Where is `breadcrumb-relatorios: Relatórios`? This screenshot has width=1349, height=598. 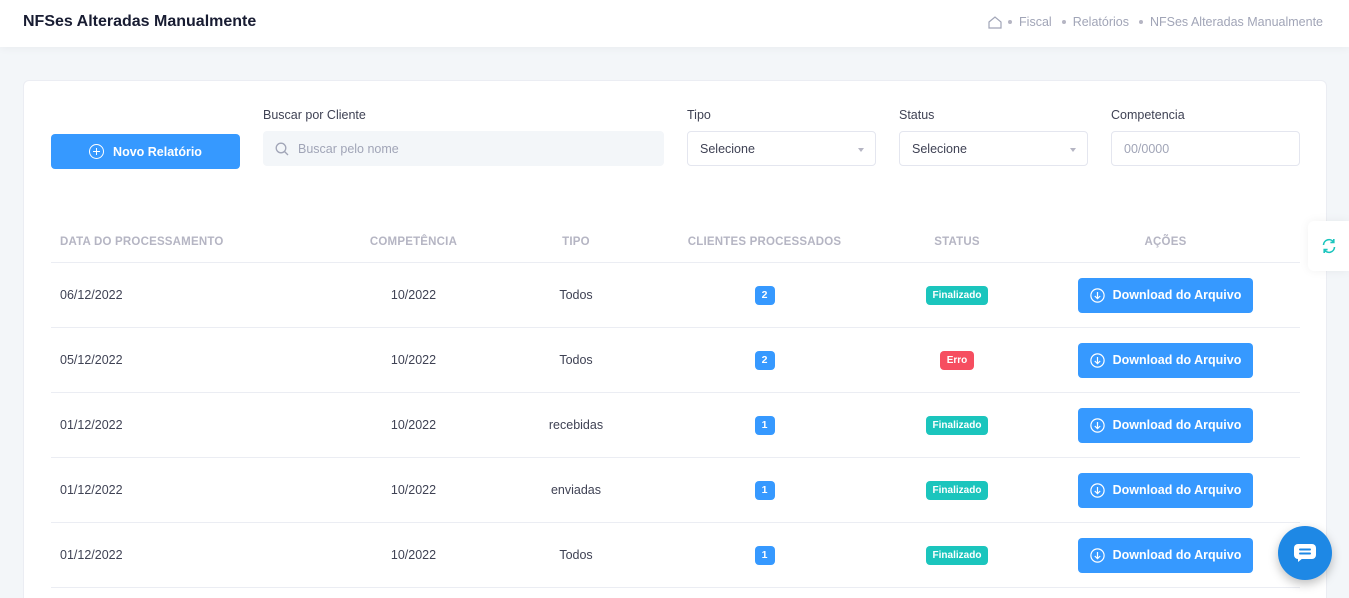 breadcrumb-relatorios: Relatórios is located at coordinates (1101, 22).